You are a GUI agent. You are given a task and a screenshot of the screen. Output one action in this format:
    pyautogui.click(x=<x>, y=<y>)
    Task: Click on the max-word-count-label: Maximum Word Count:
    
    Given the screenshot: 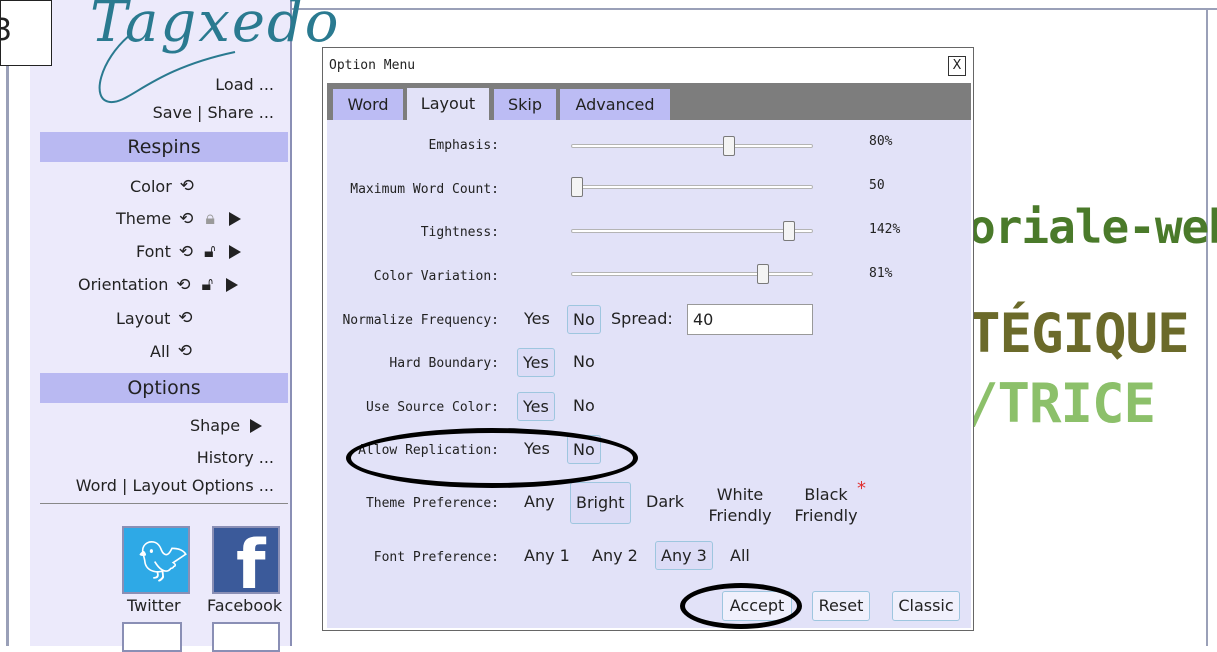 What is the action you would take?
    pyautogui.click(x=424, y=189)
    